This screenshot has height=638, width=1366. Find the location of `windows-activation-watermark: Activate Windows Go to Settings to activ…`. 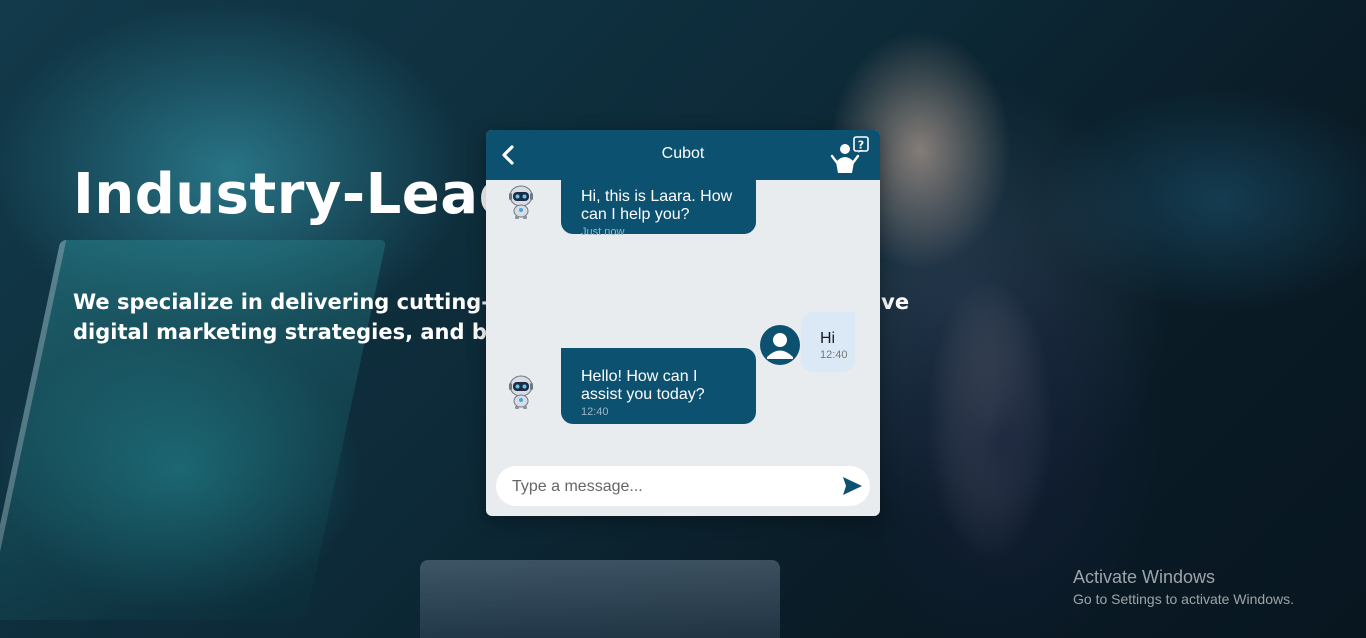

windows-activation-watermark: Activate Windows Go to Settings to activ… is located at coordinates (1183, 586).